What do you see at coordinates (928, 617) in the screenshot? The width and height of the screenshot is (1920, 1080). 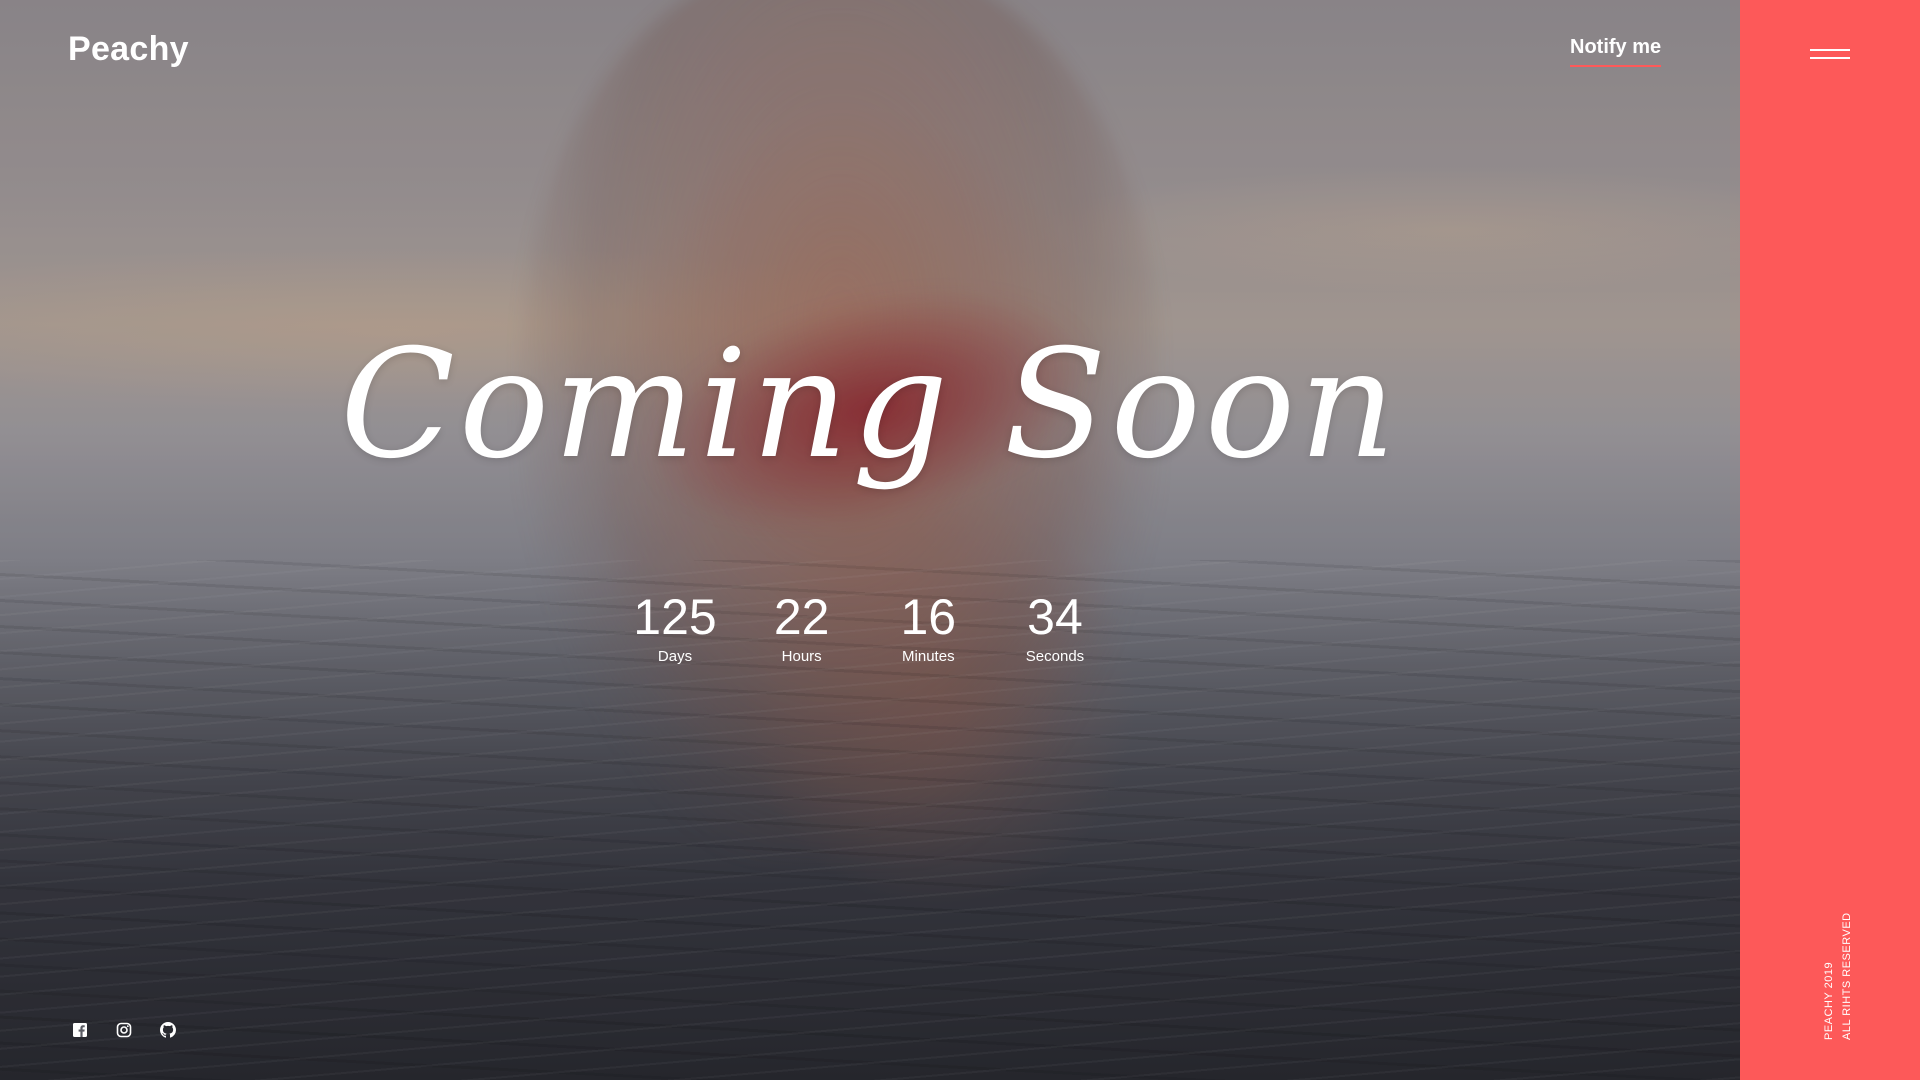 I see `countdown-minutes-value: 16` at bounding box center [928, 617].